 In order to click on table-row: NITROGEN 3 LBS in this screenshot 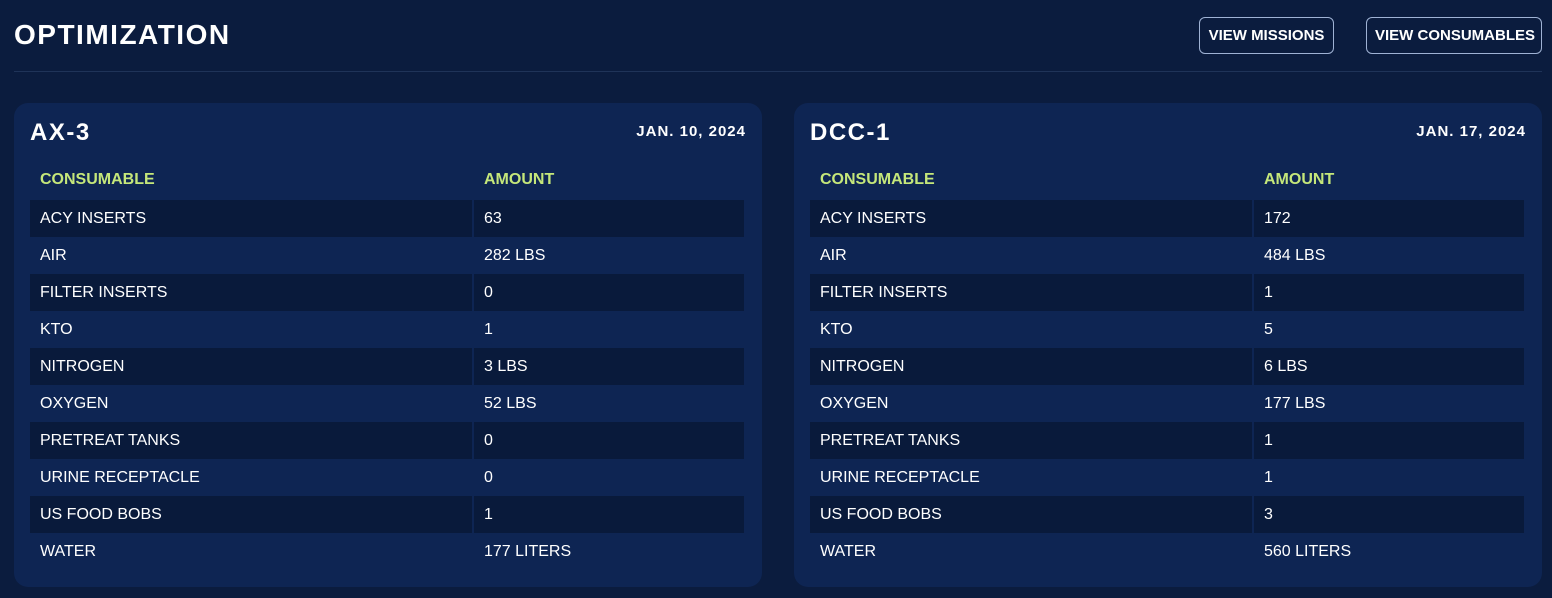, I will do `click(387, 366)`.